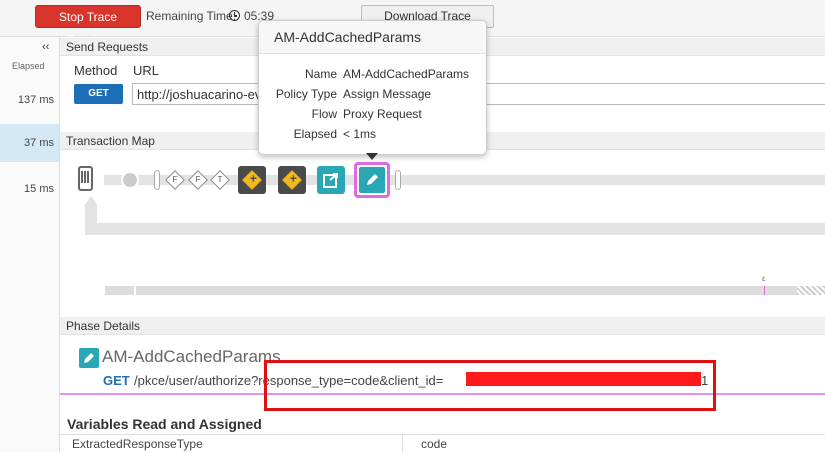 Image resolution: width=825 pixels, height=453 pixels. Describe the element at coordinates (191, 16) in the screenshot. I see `remaining-time-label: Remaining Time:` at that location.